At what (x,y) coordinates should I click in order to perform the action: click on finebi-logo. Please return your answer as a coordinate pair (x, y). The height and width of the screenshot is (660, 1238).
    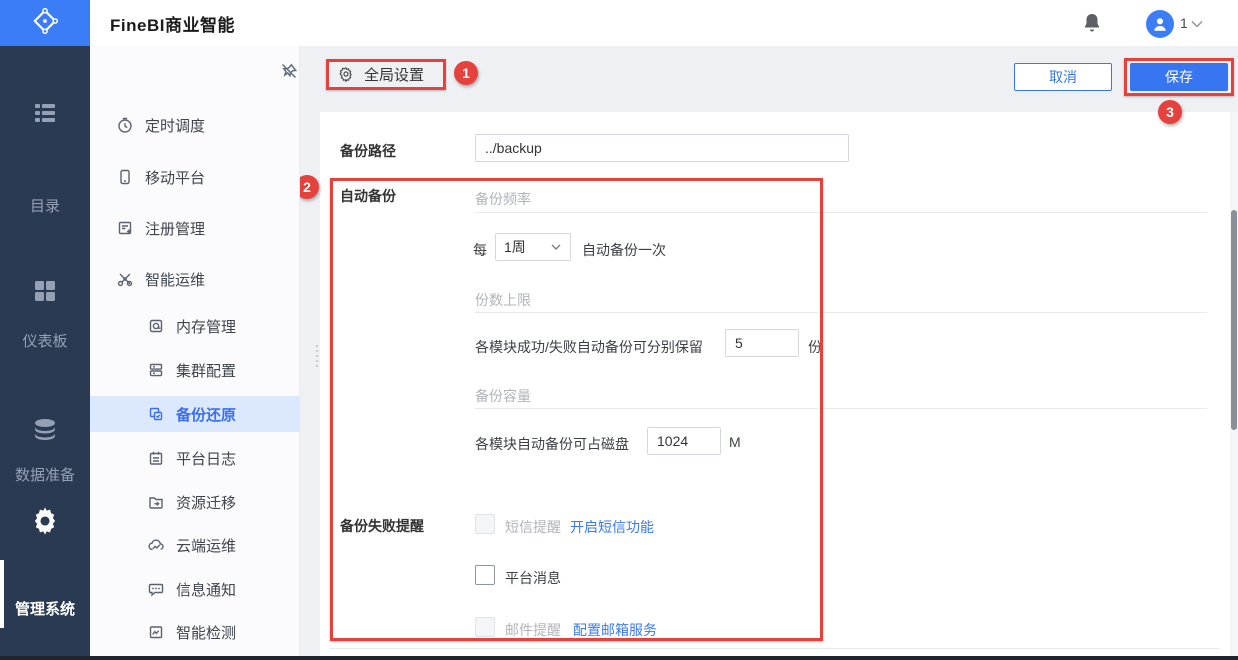
    Looking at the image, I should click on (45, 23).